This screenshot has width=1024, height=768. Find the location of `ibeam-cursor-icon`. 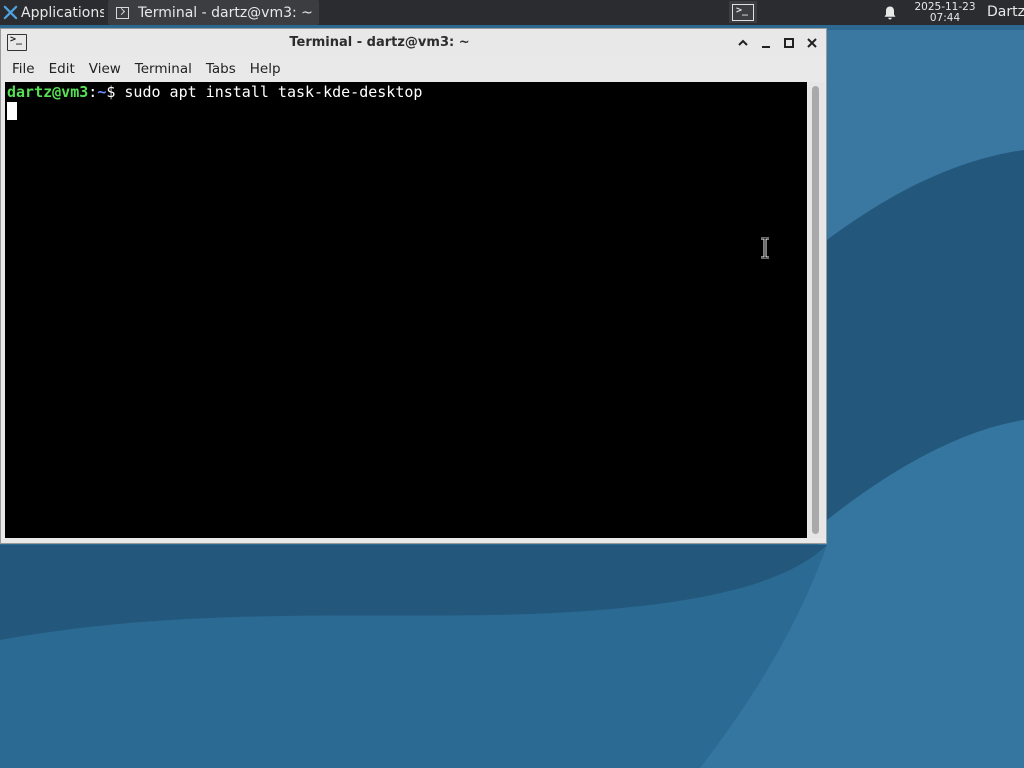

ibeam-cursor-icon is located at coordinates (765, 248).